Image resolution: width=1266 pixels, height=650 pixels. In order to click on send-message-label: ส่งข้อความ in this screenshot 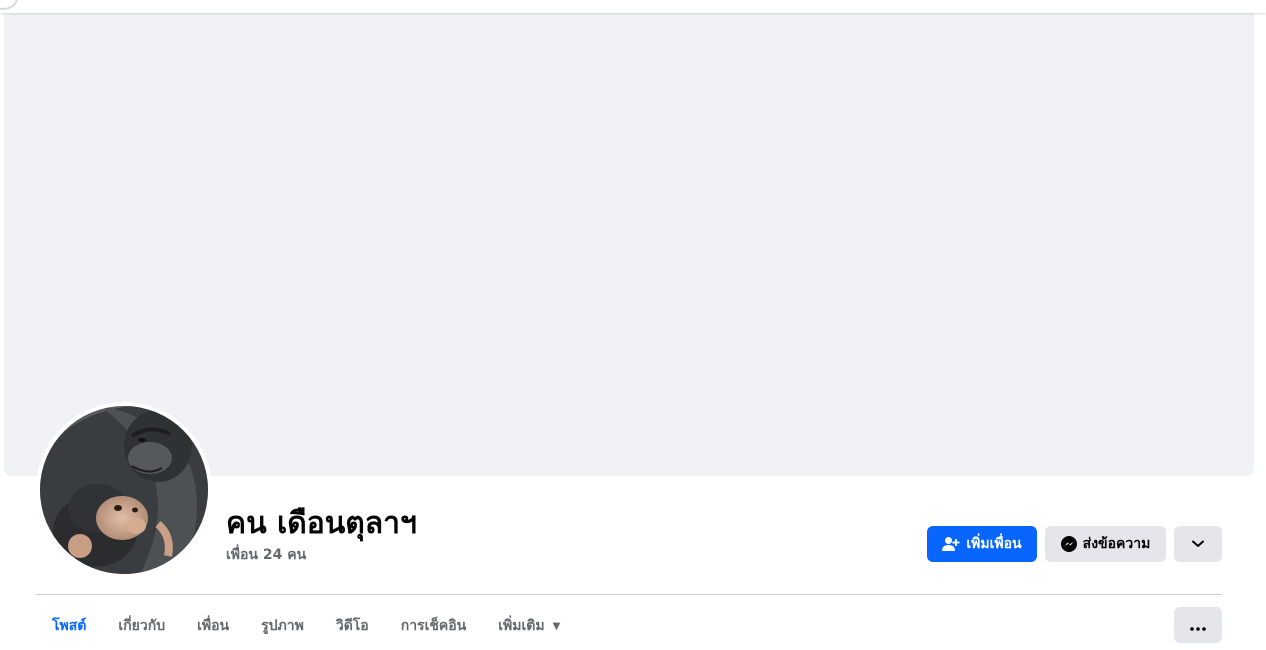, I will do `click(1116, 544)`.